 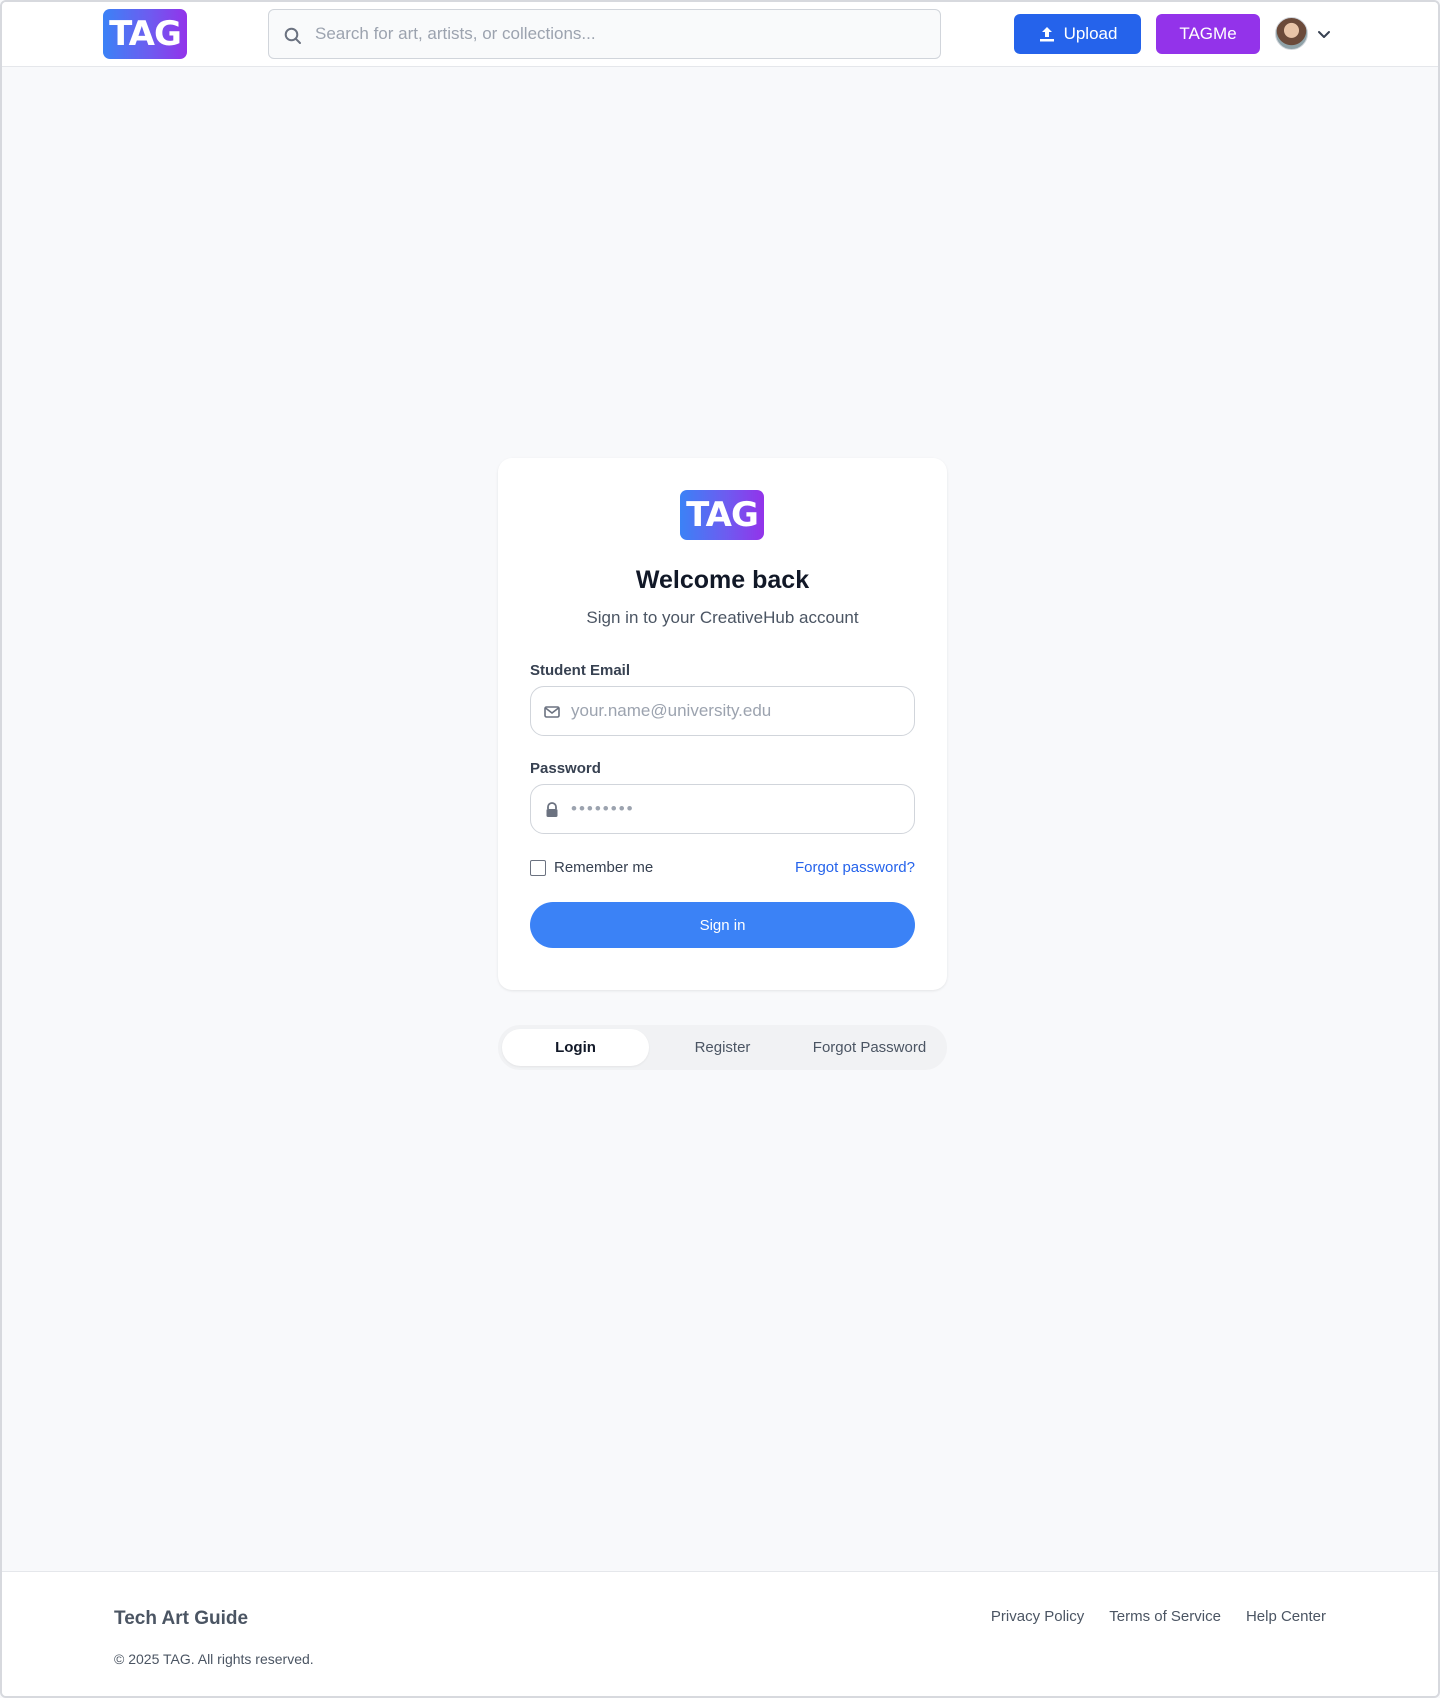 What do you see at coordinates (565, 768) in the screenshot?
I see `password-label: Password` at bounding box center [565, 768].